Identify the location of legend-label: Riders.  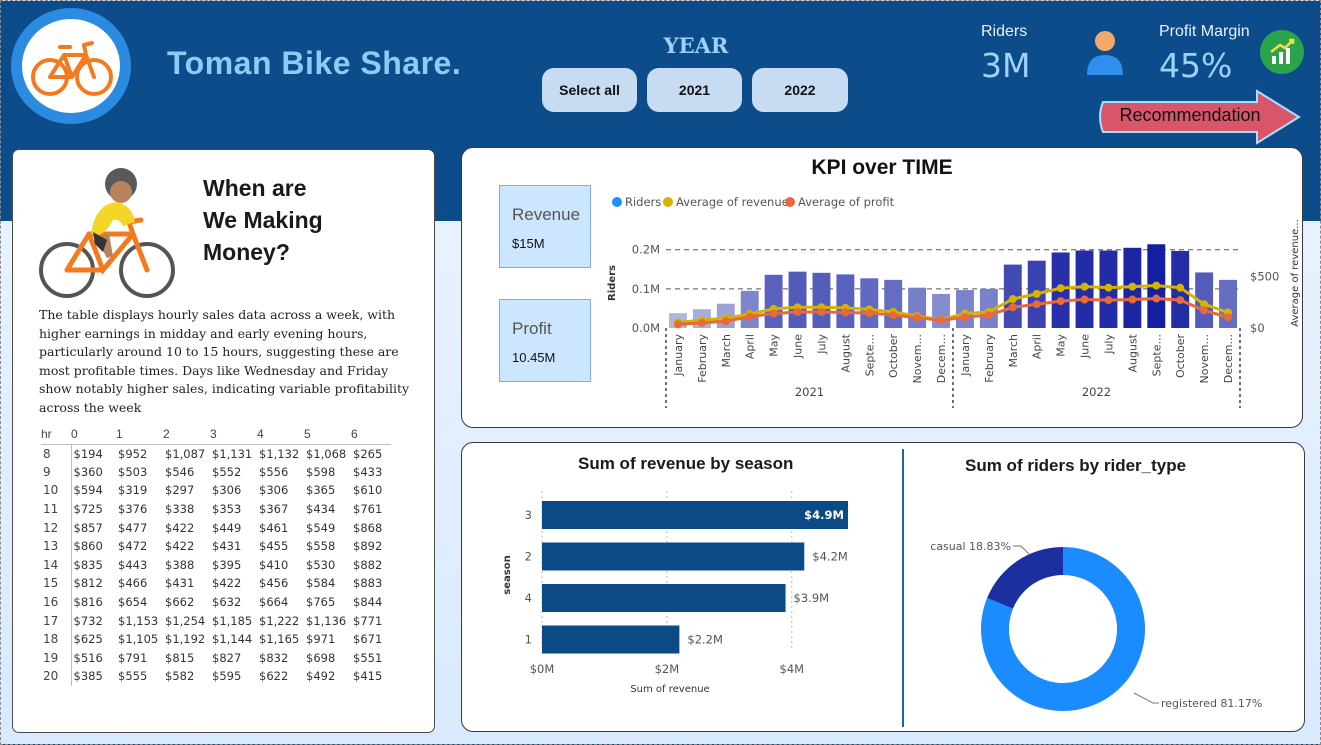
(643, 202).